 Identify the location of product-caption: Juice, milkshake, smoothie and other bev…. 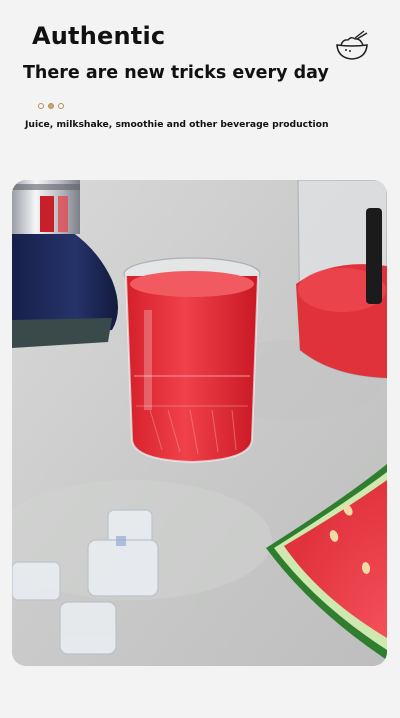
(177, 124).